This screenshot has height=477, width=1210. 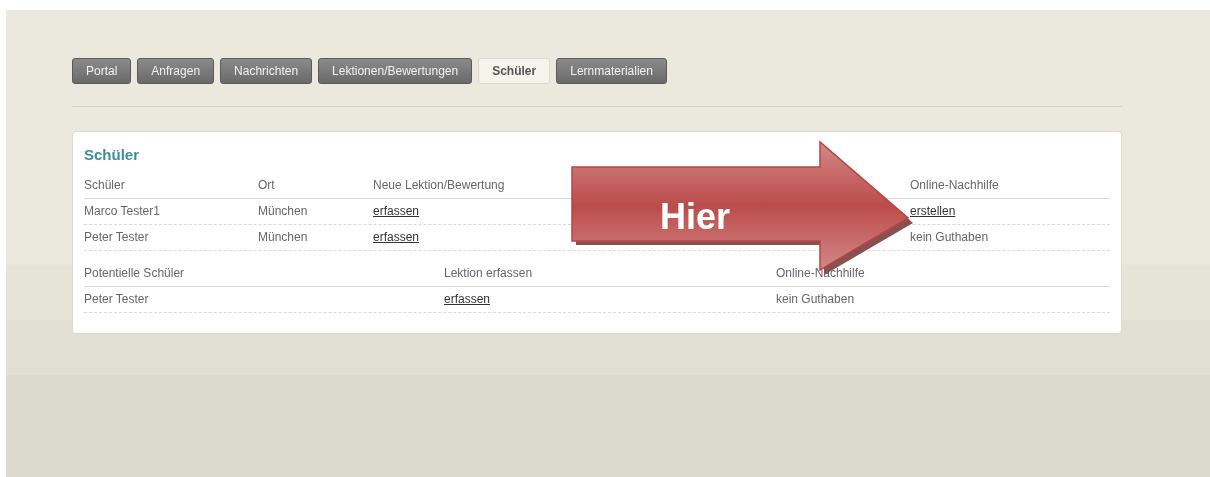 I want to click on nav-tab: Lektionen/Bewertungen, so click(x=395, y=71).